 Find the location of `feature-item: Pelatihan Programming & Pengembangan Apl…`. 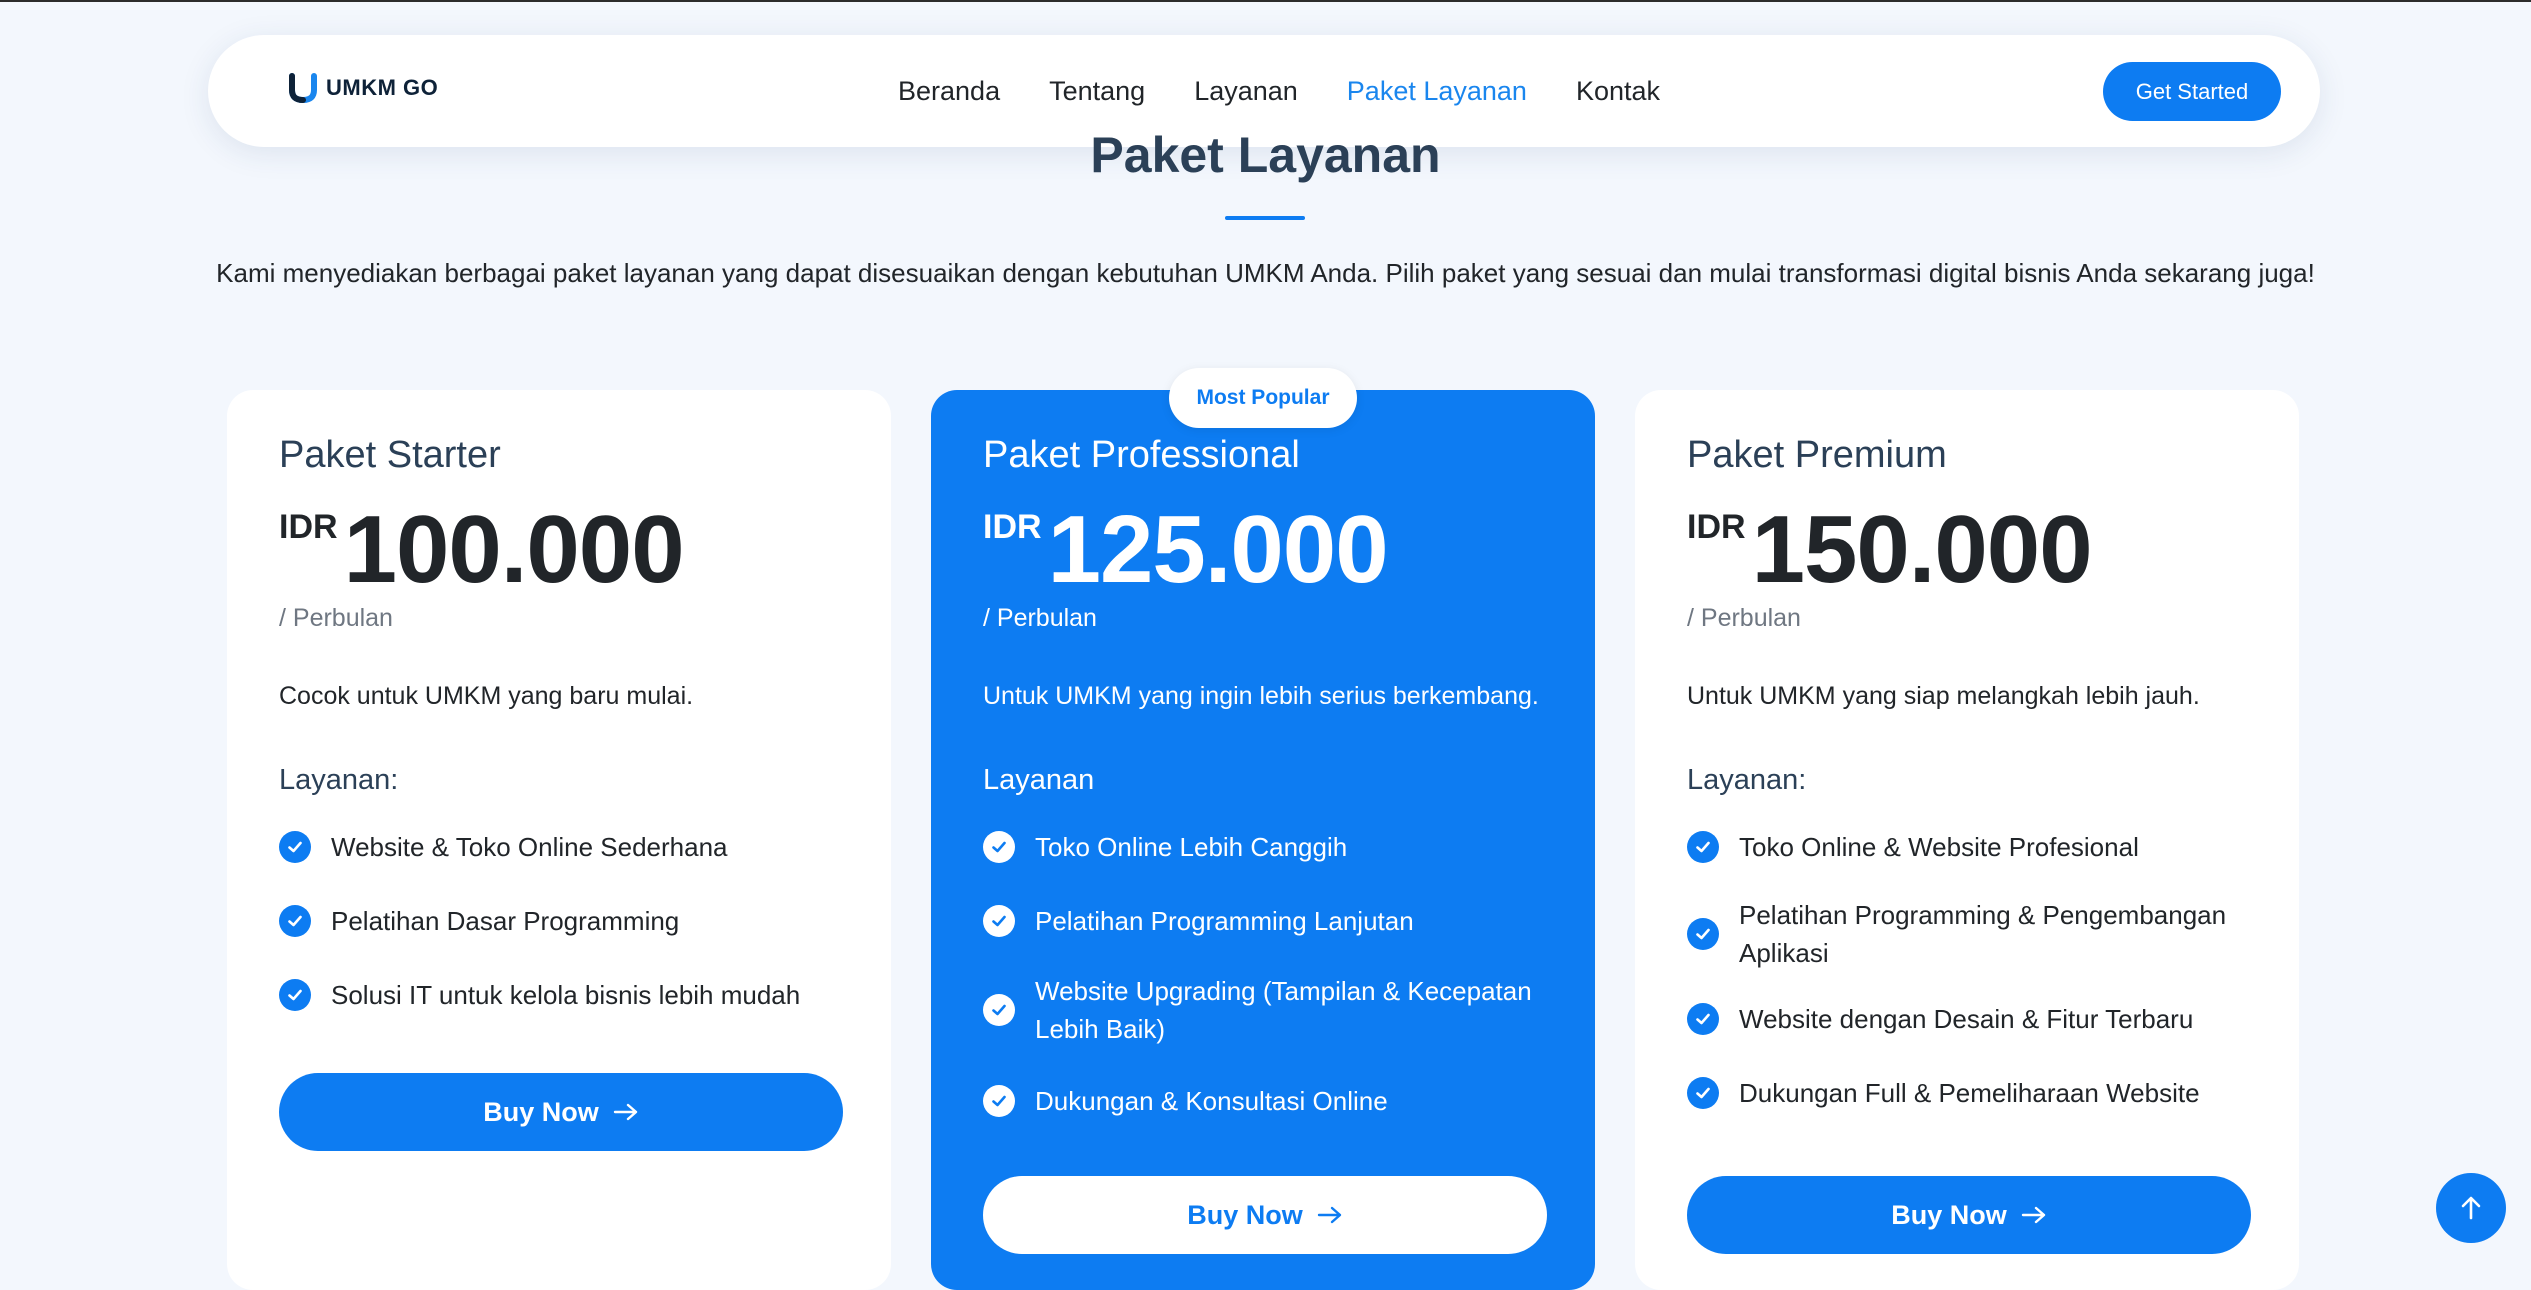

feature-item: Pelatihan Programming & Pengembangan Apl… is located at coordinates (1977, 934).